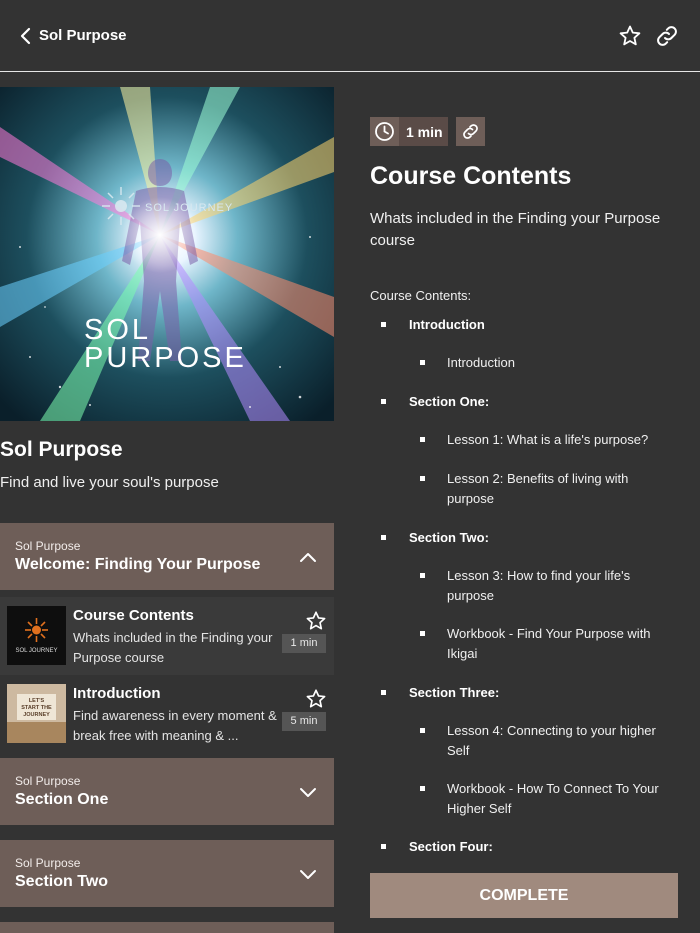 Image resolution: width=700 pixels, height=933 pixels. What do you see at coordinates (138, 564) in the screenshot?
I see `section-name: Welcome: Finding Your Purpose` at bounding box center [138, 564].